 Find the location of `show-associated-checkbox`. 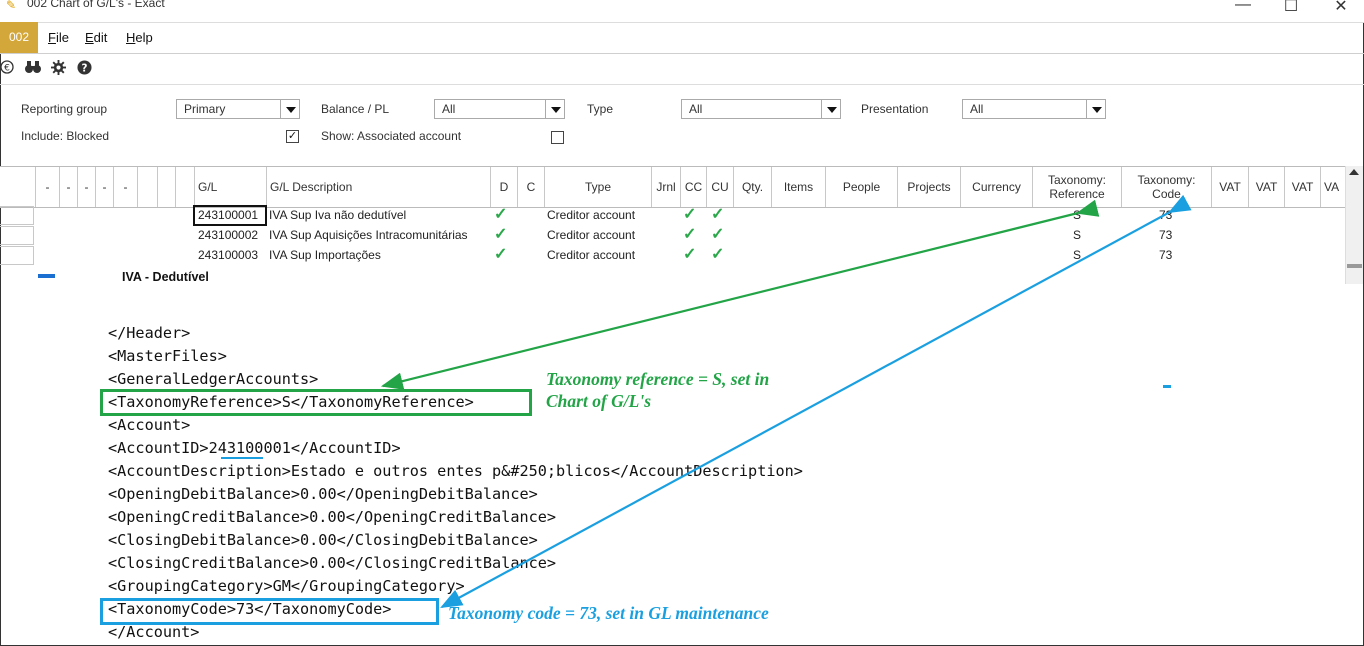

show-associated-checkbox is located at coordinates (557, 137).